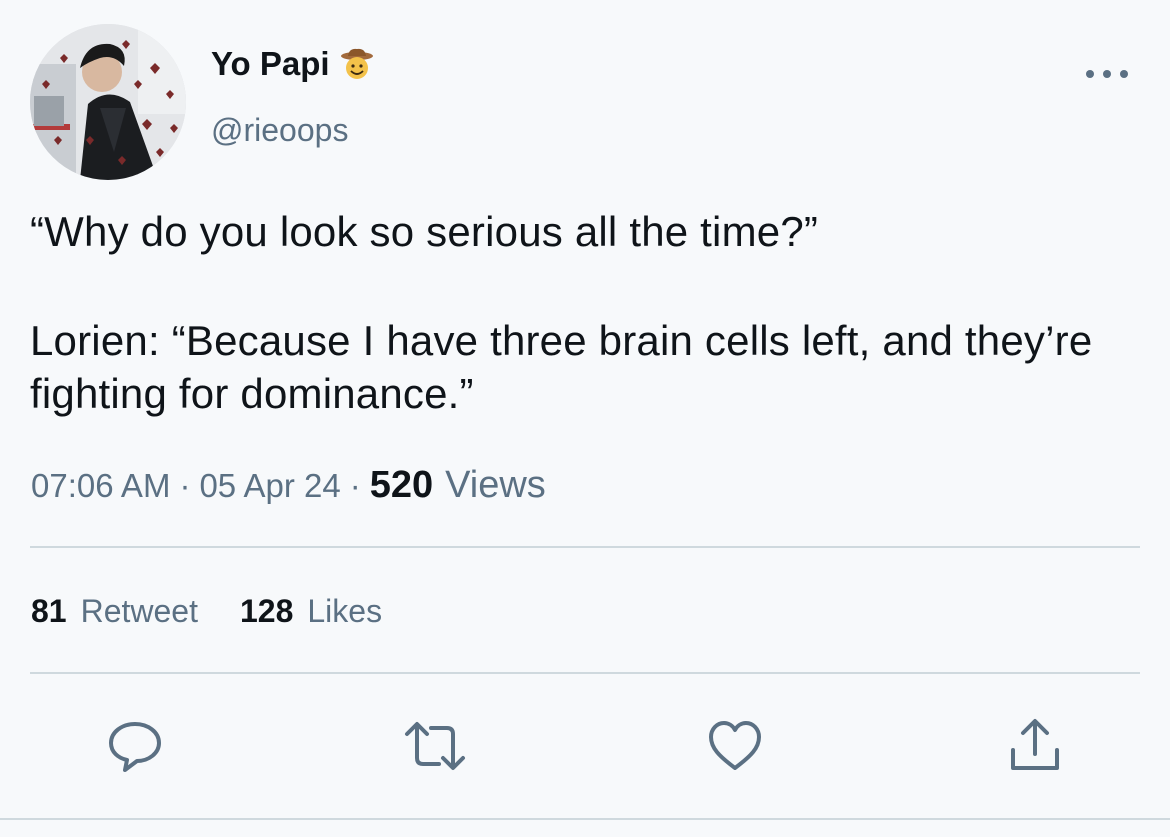 The image size is (1170, 837). I want to click on views-count: 520, so click(401, 485).